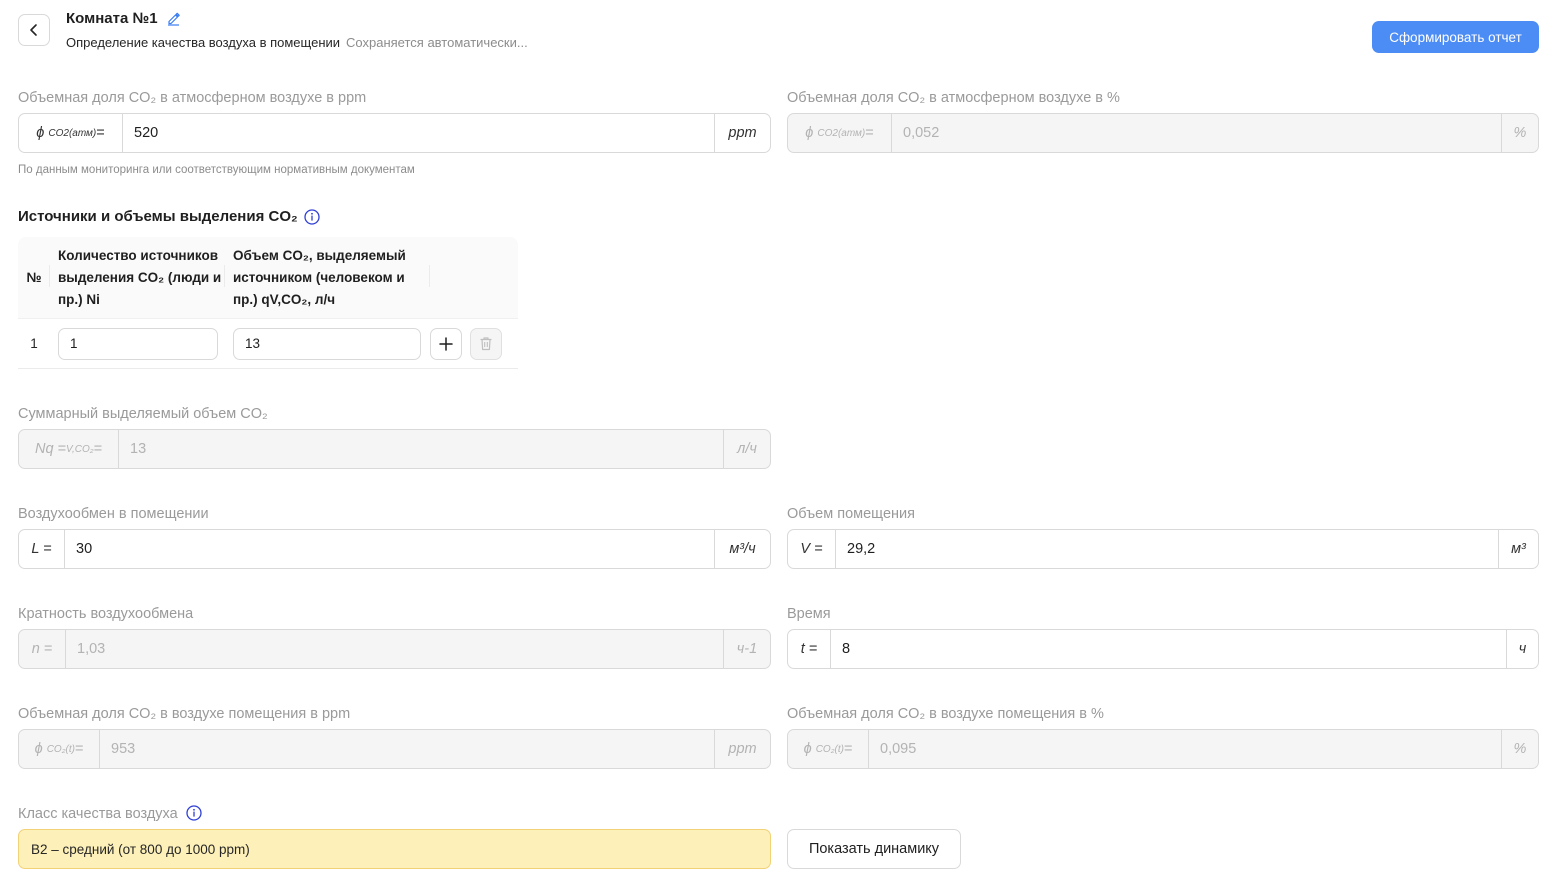 The height and width of the screenshot is (877, 1553). I want to click on volume-input: 13, so click(327, 343).